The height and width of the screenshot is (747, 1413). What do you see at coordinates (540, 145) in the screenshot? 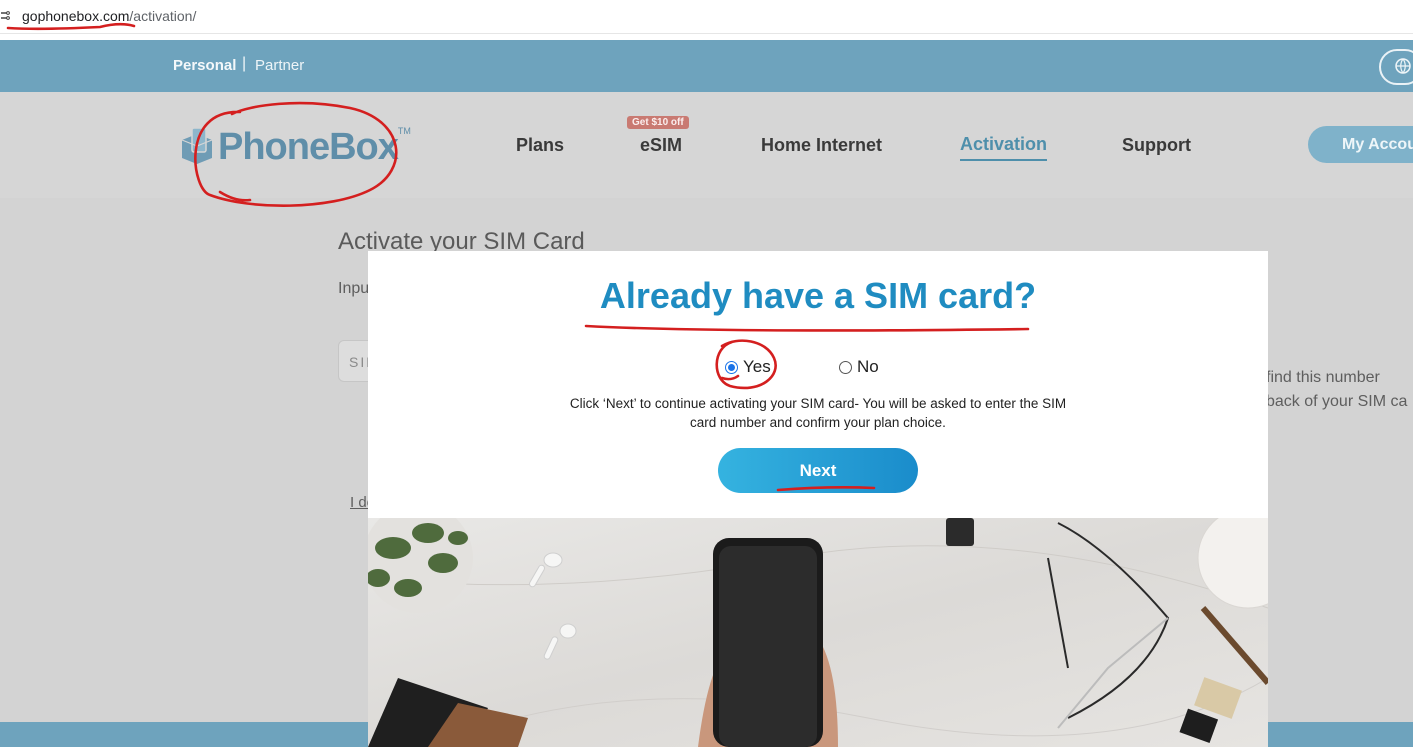
I see `nav-plans: Plans` at bounding box center [540, 145].